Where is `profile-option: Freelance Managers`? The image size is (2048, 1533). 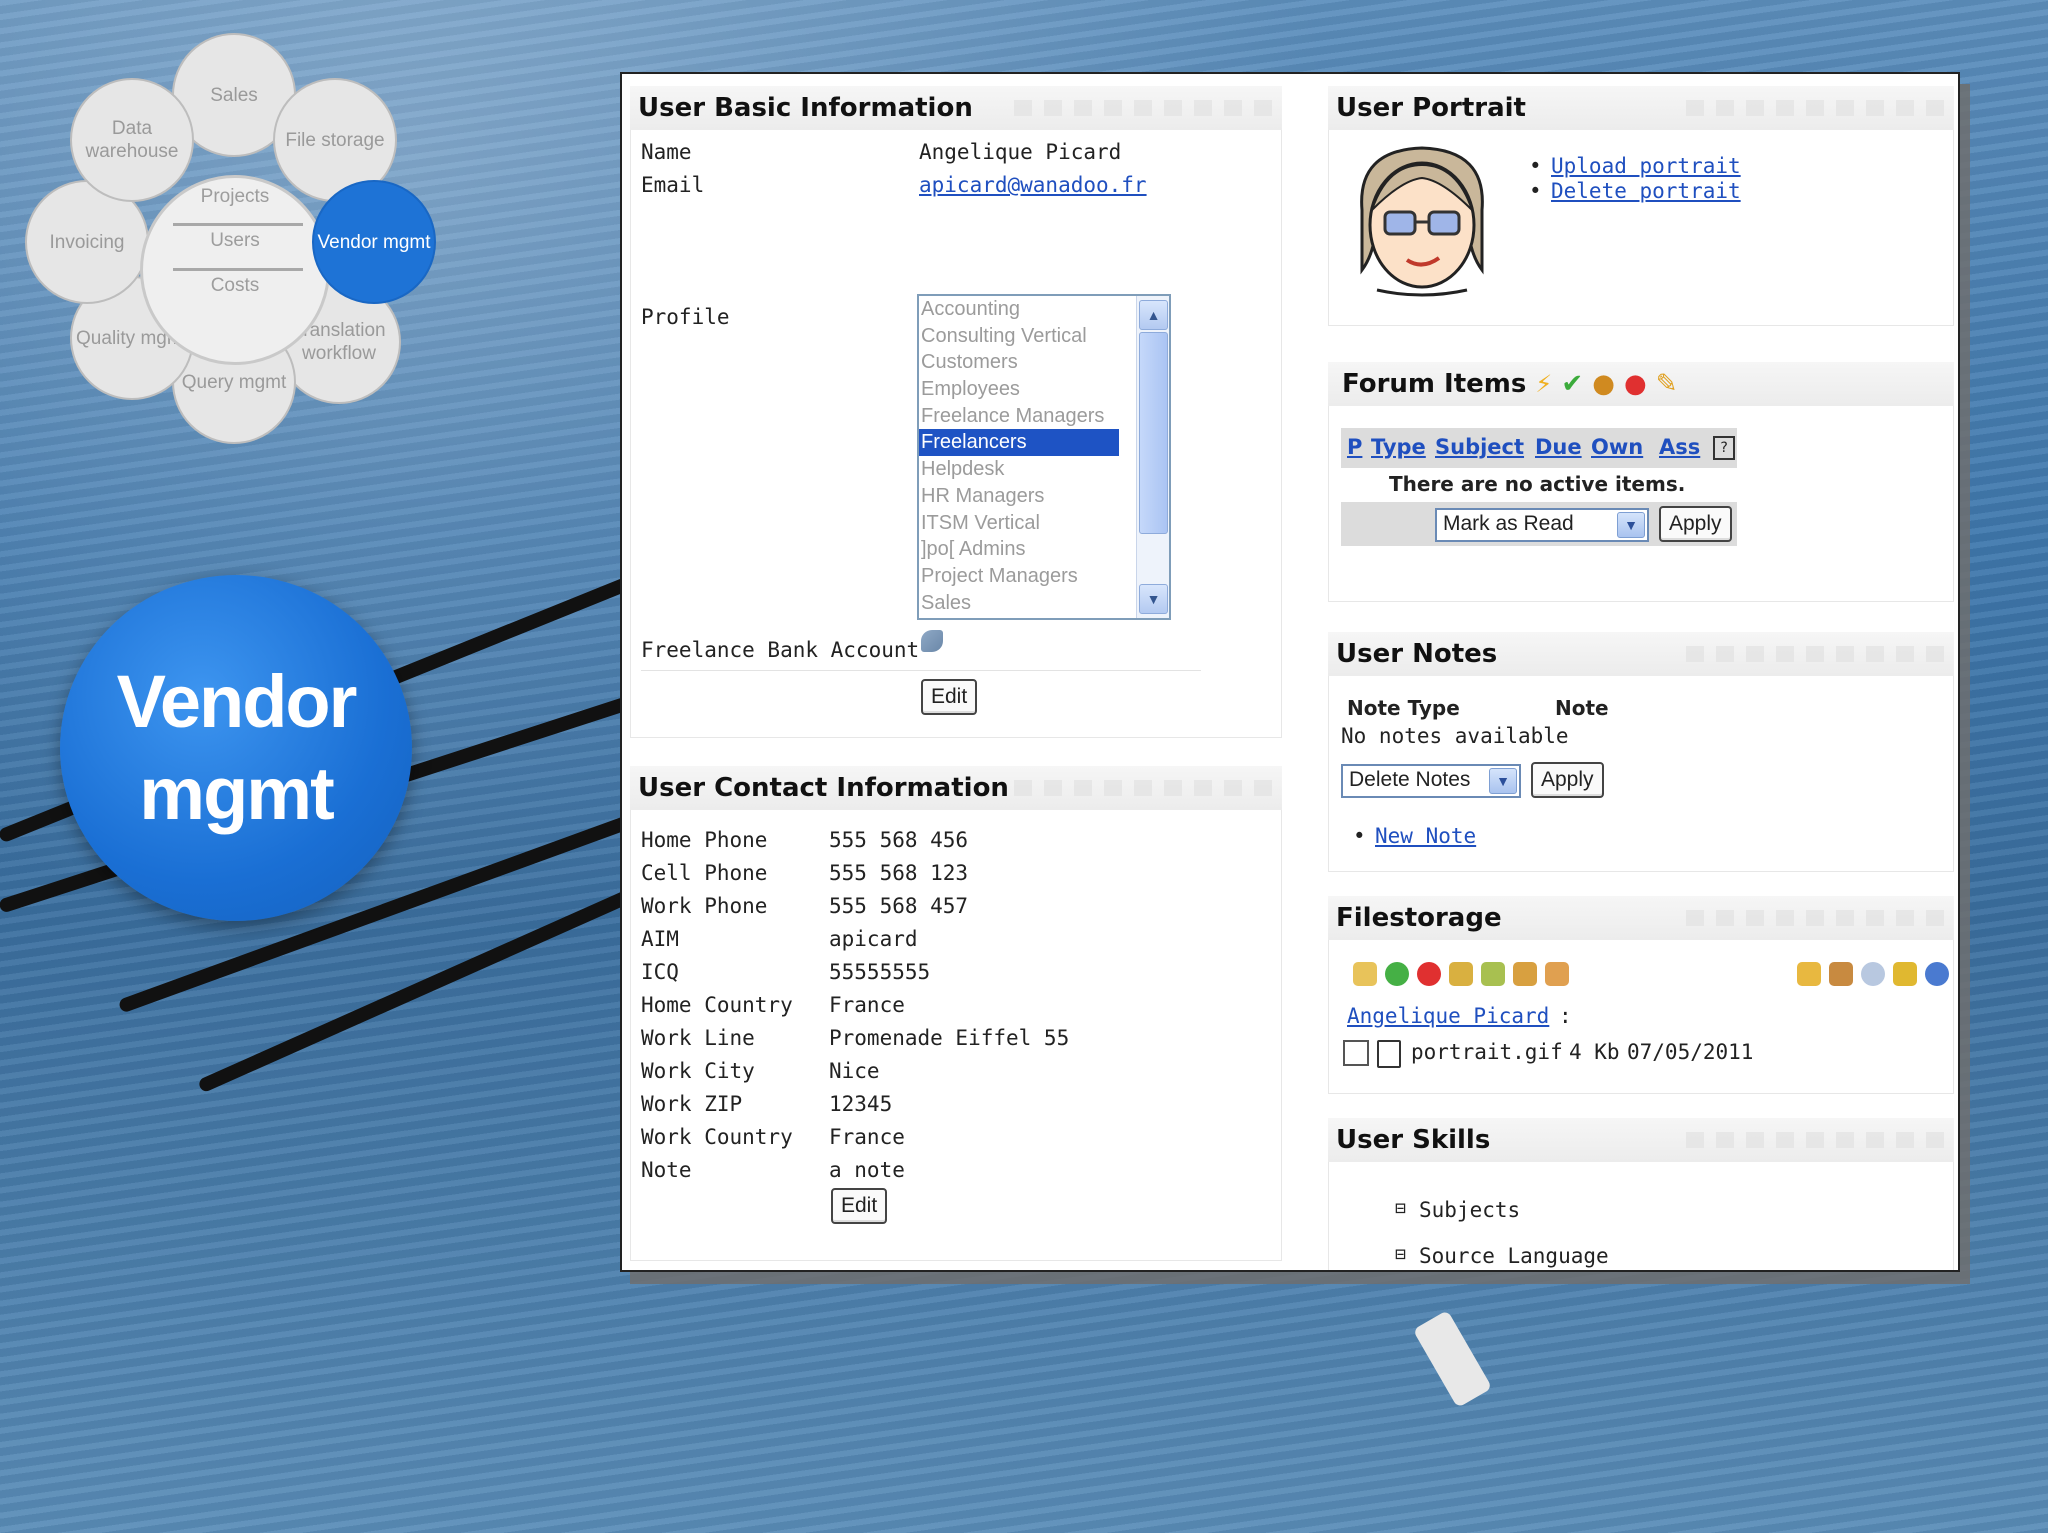 profile-option: Freelance Managers is located at coordinates (1044, 416).